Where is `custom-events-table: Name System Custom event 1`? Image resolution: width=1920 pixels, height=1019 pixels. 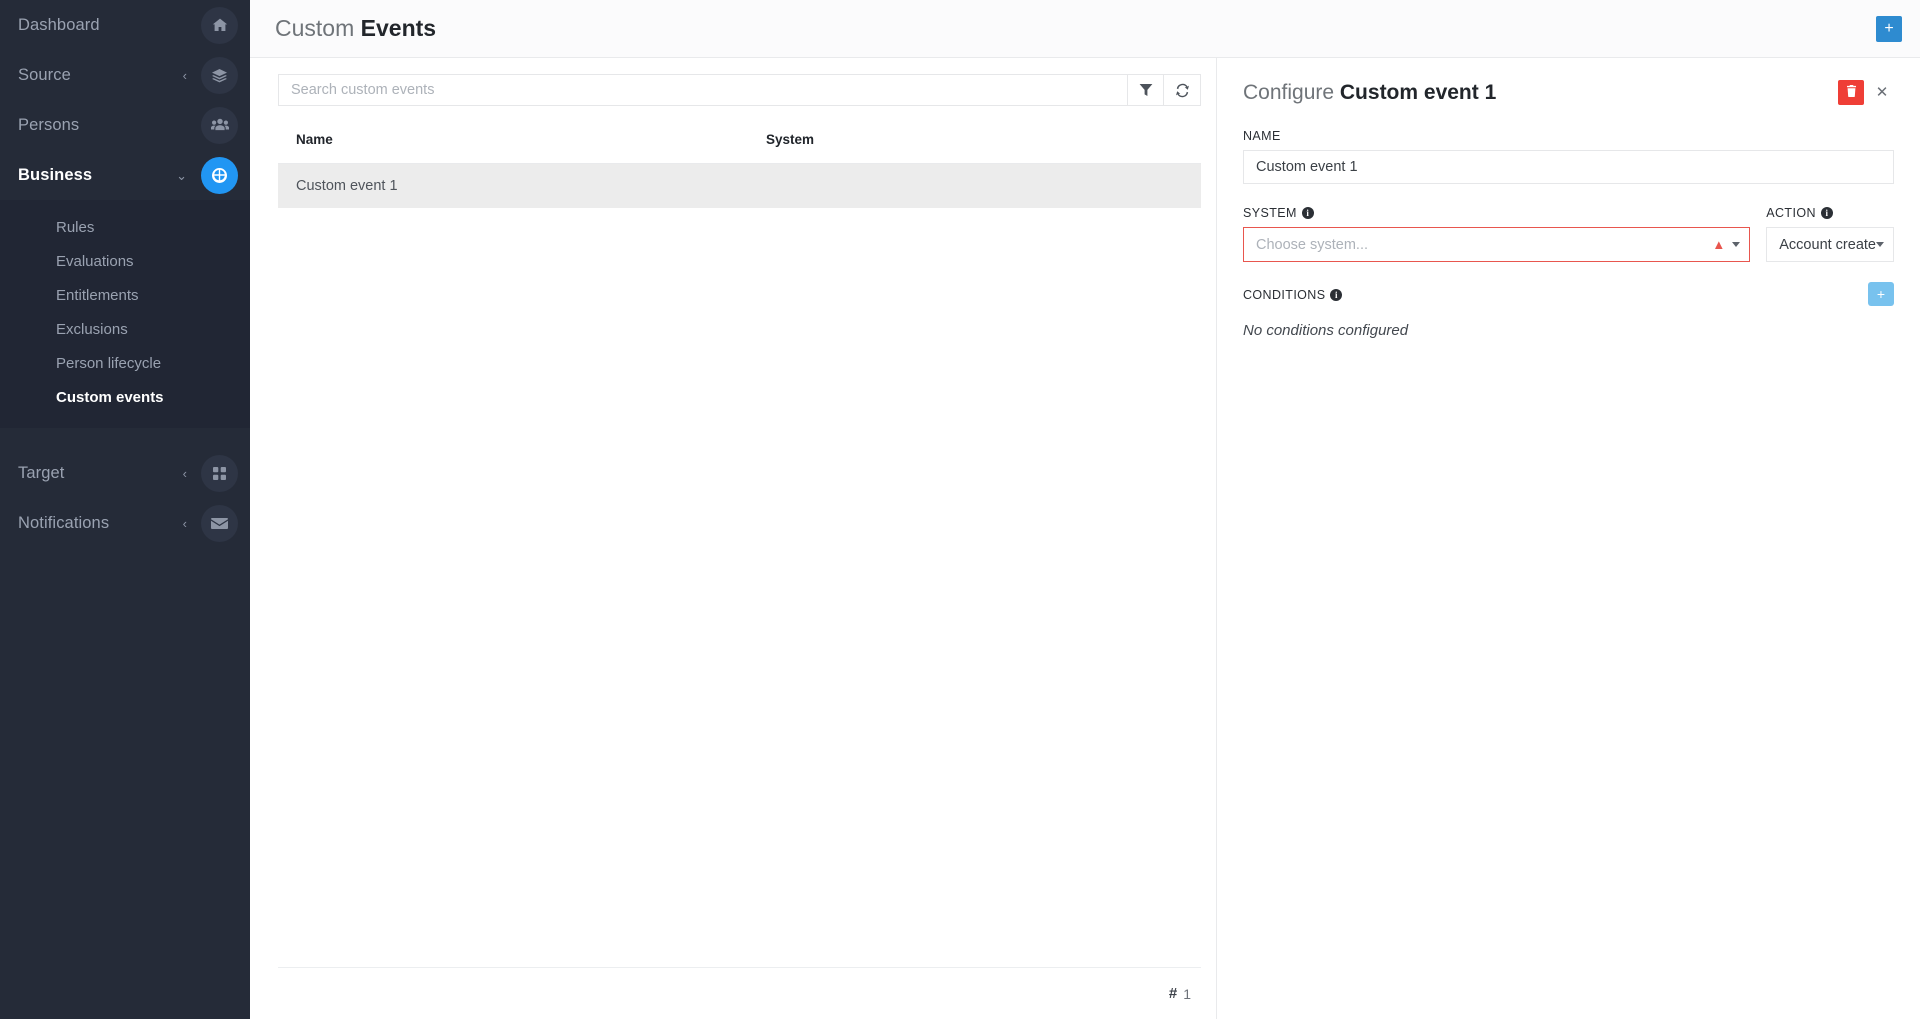 custom-events-table: Name System Custom event 1 is located at coordinates (739, 166).